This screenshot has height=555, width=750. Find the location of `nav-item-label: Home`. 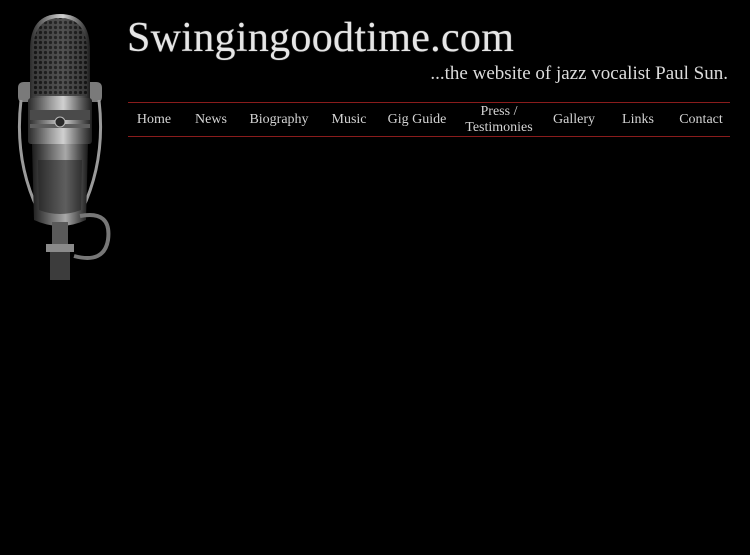

nav-item-label: Home is located at coordinates (154, 119).